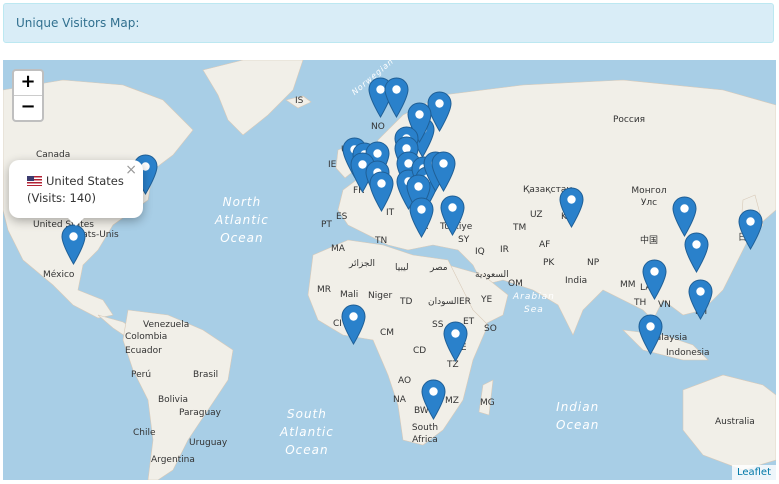 The image size is (779, 484). Describe the element at coordinates (576, 281) in the screenshot. I see `country-label: India` at that location.